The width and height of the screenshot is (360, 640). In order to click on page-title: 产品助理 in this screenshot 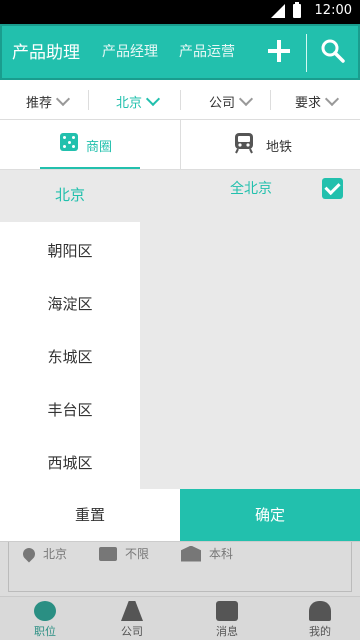, I will do `click(46, 50)`.